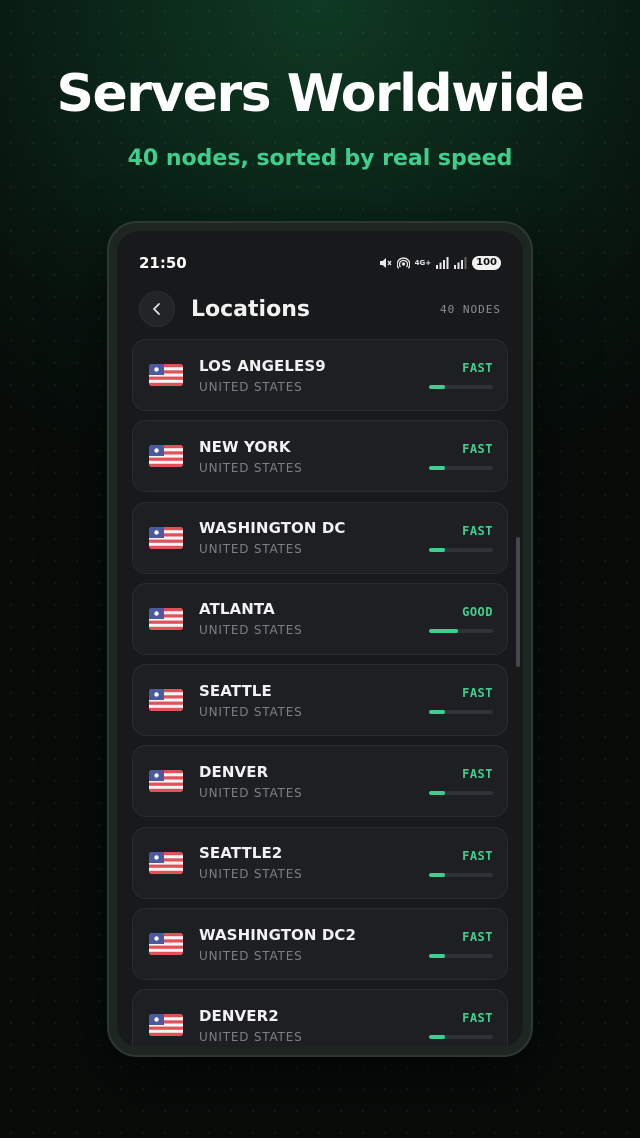  Describe the element at coordinates (314, 700) in the screenshot. I see `server-info: SEATTLE UNITED STATES` at that location.